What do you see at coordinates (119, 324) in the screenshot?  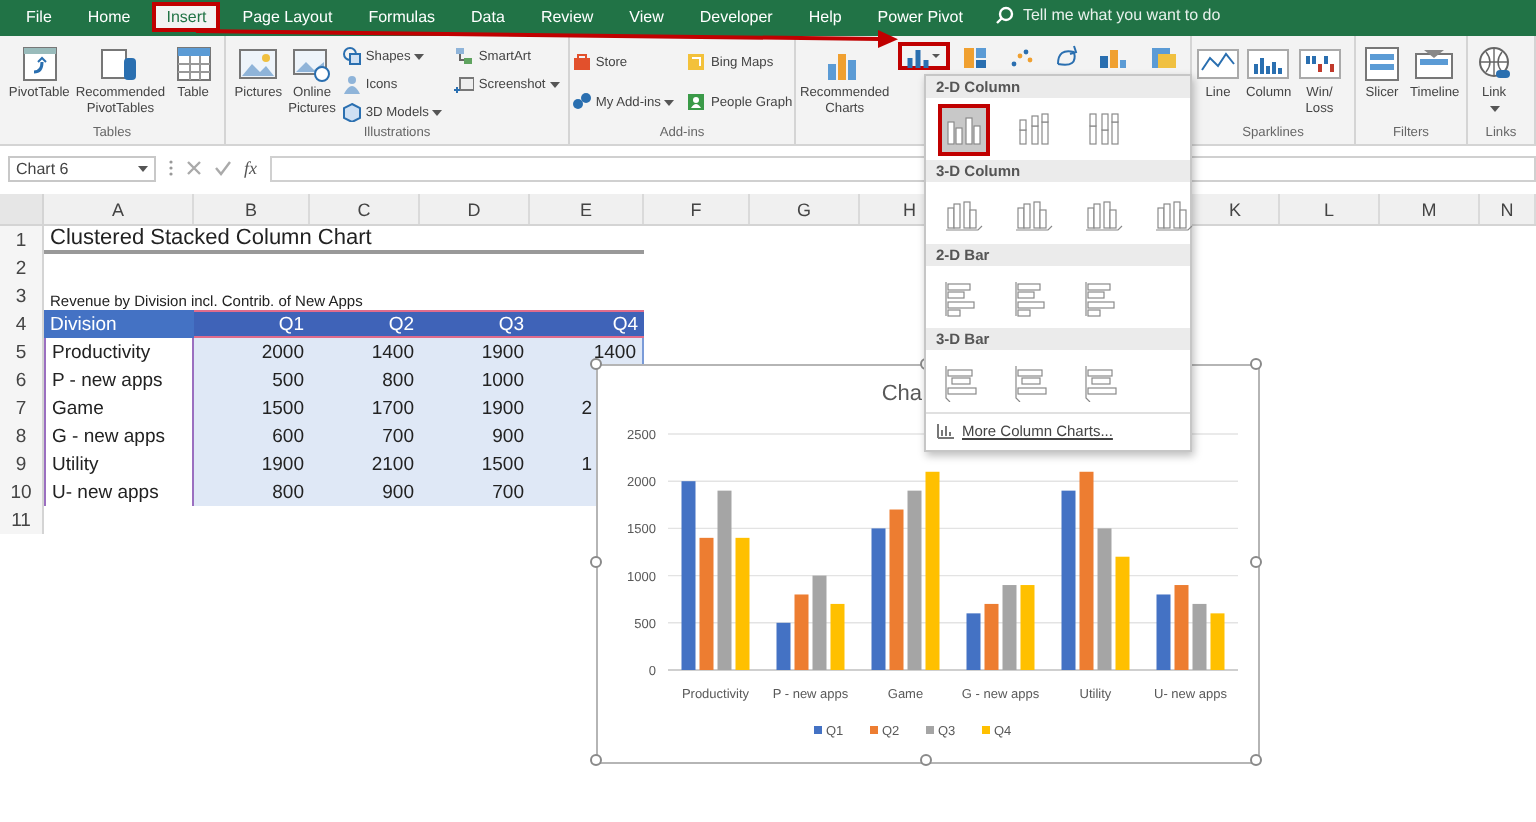 I see `header-cell: Division` at bounding box center [119, 324].